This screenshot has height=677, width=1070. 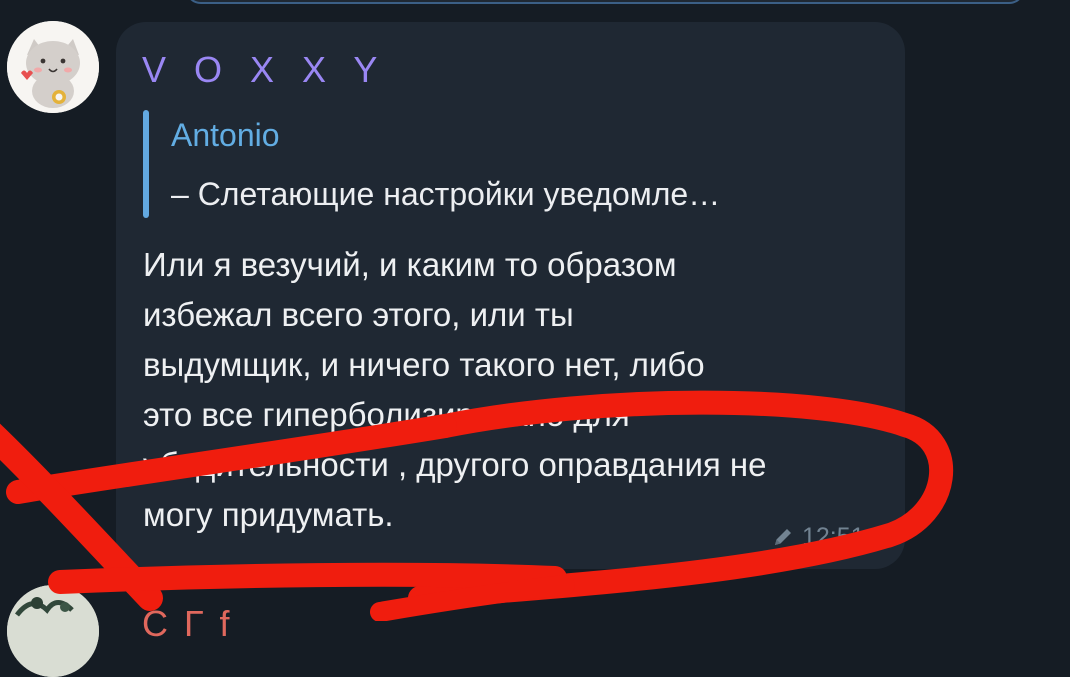 I want to click on pencil-icon, so click(x=783, y=537).